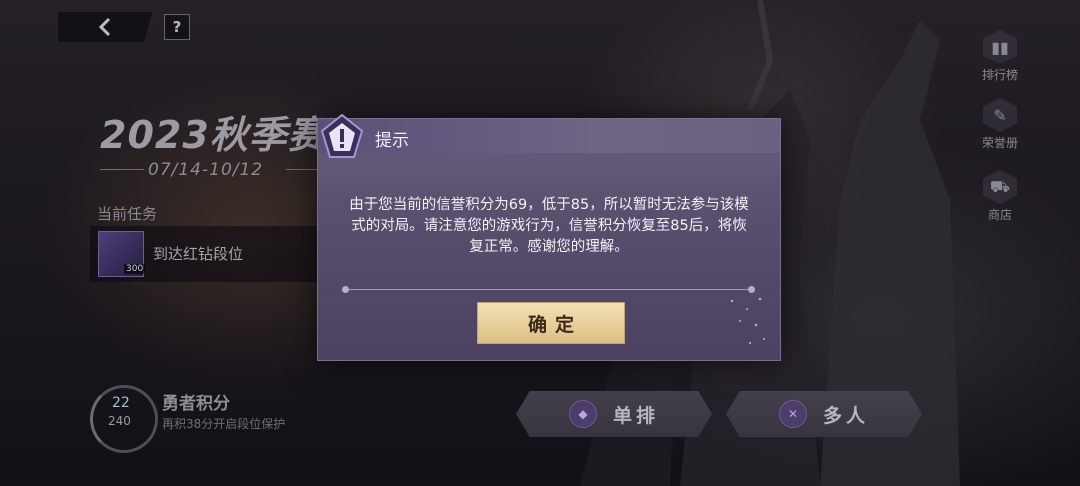 This screenshot has height=486, width=1080. What do you see at coordinates (119, 421) in the screenshot?
I see `score-target: 240` at bounding box center [119, 421].